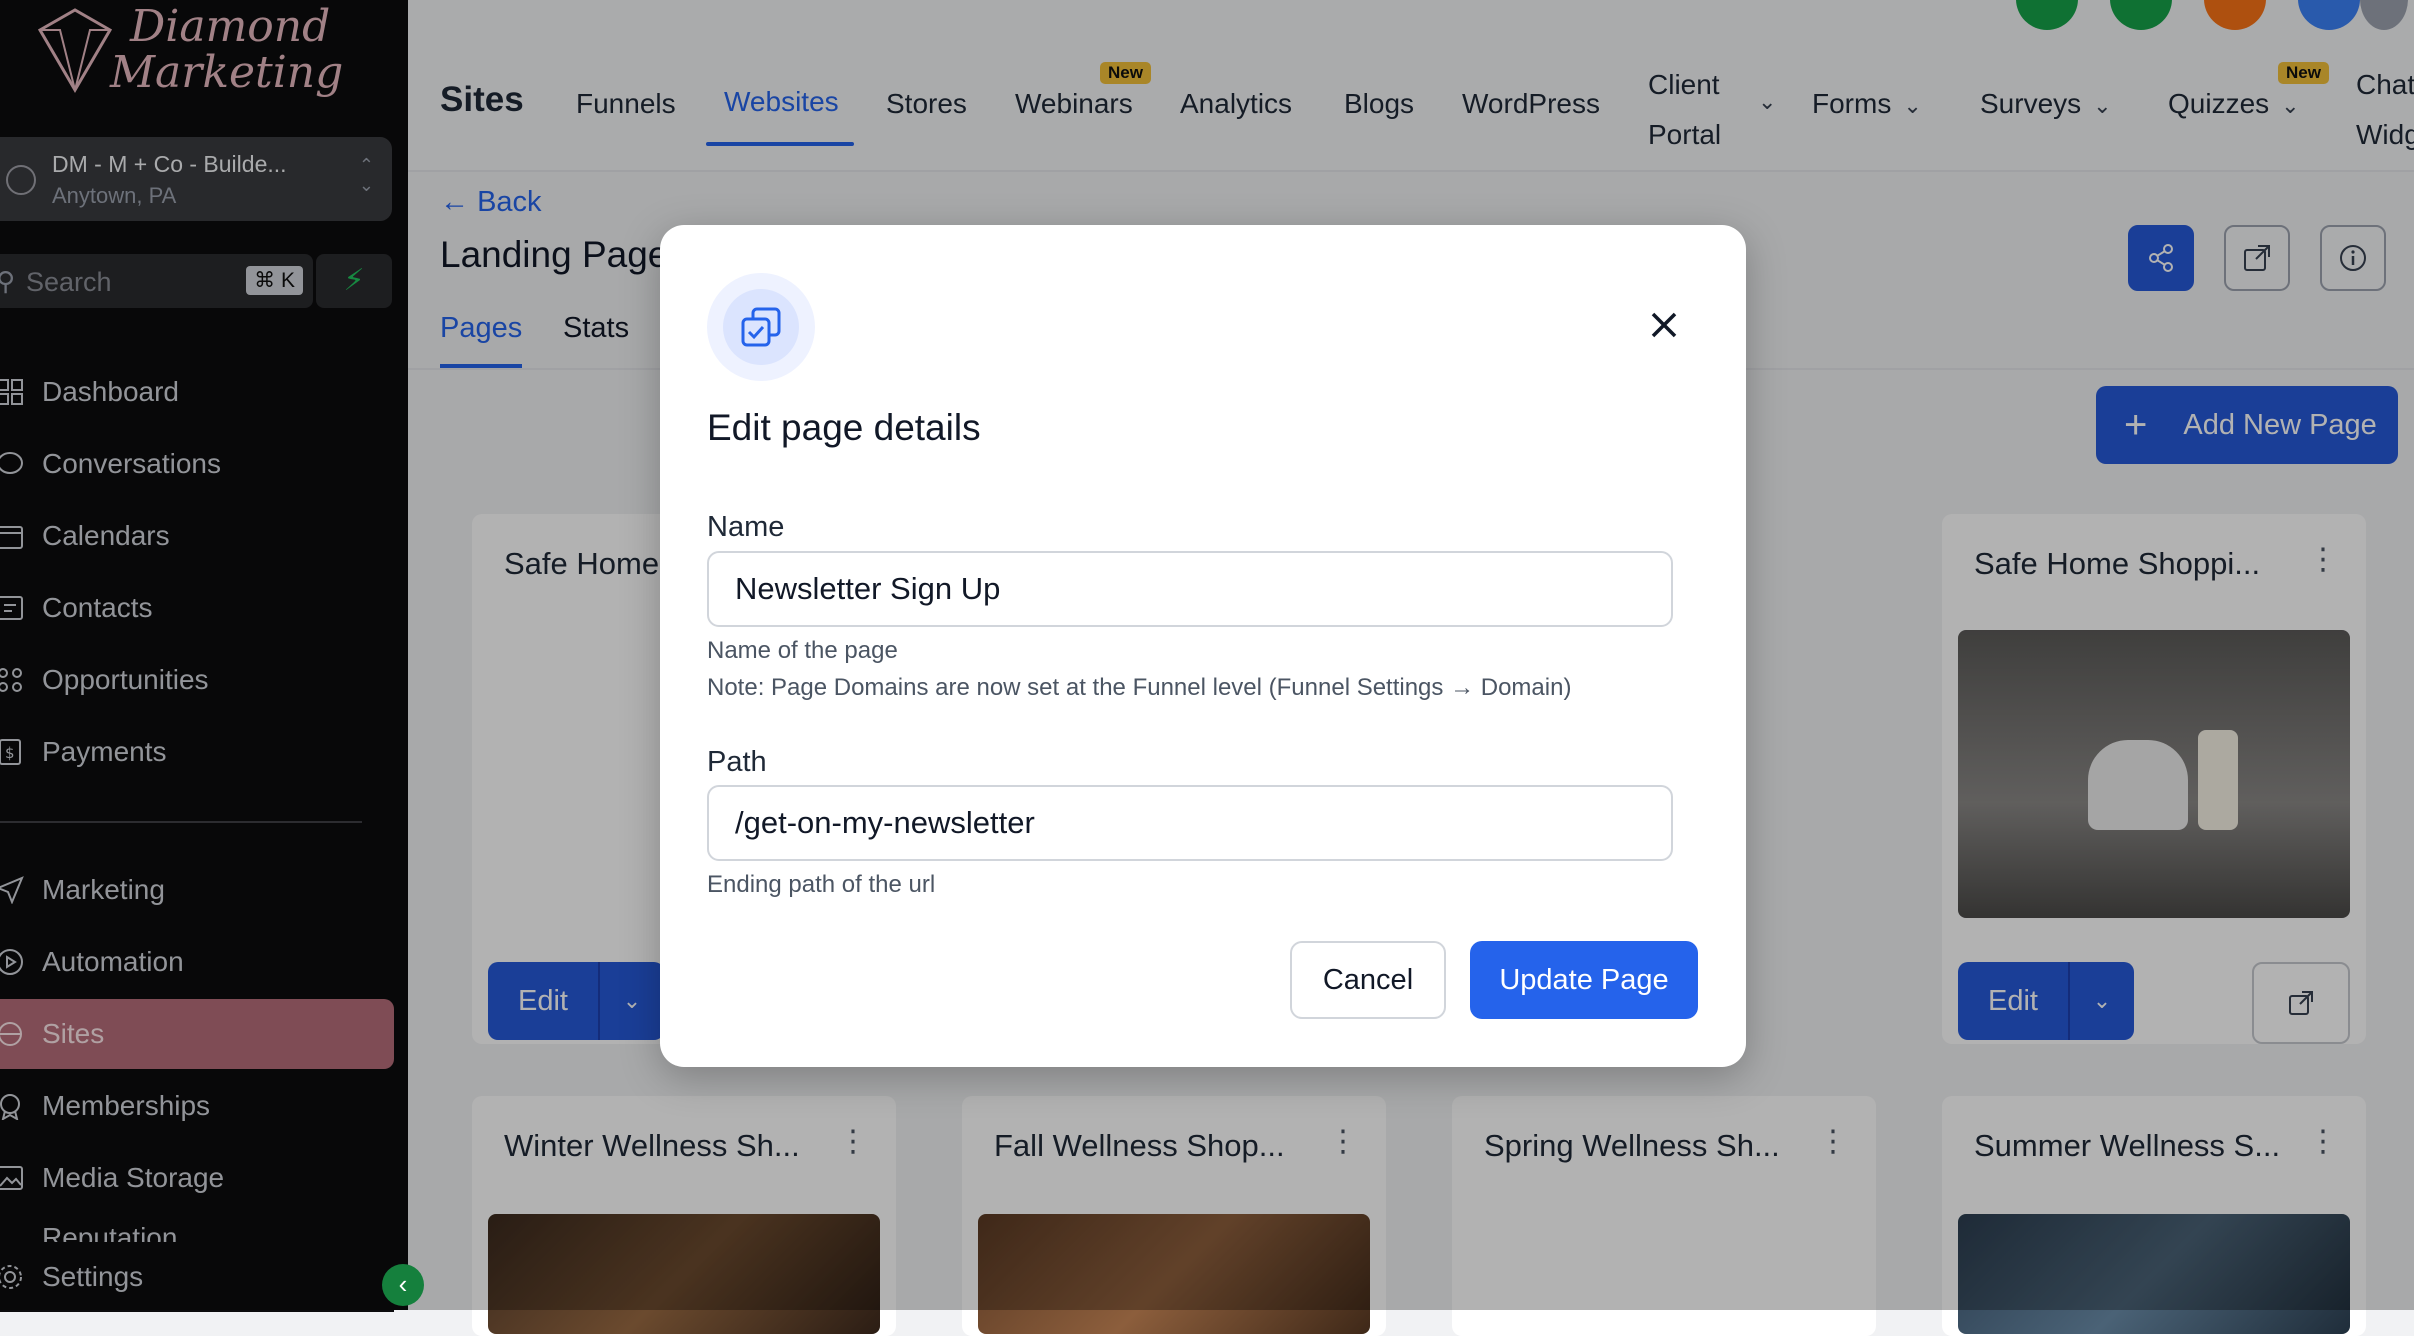 The width and height of the screenshot is (2414, 1336). Describe the element at coordinates (802, 650) in the screenshot. I see `name-help-text: Name of the page` at that location.